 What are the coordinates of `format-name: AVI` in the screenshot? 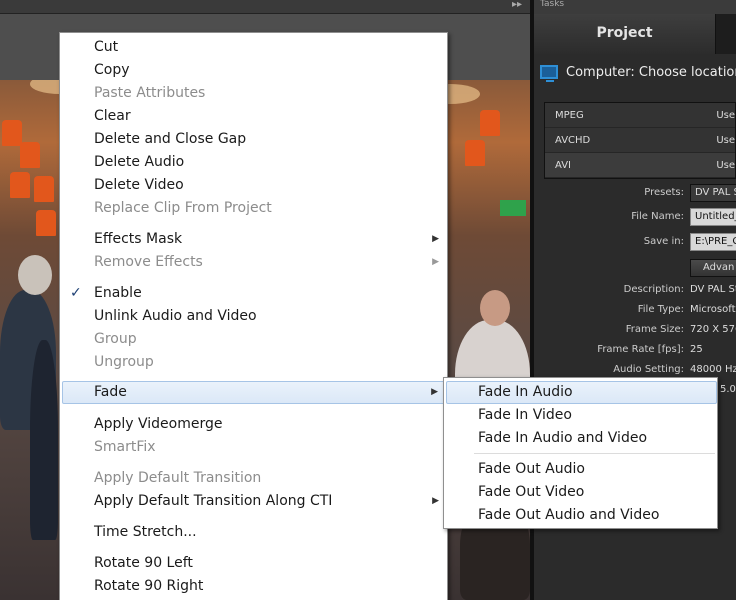 It's located at (563, 165).